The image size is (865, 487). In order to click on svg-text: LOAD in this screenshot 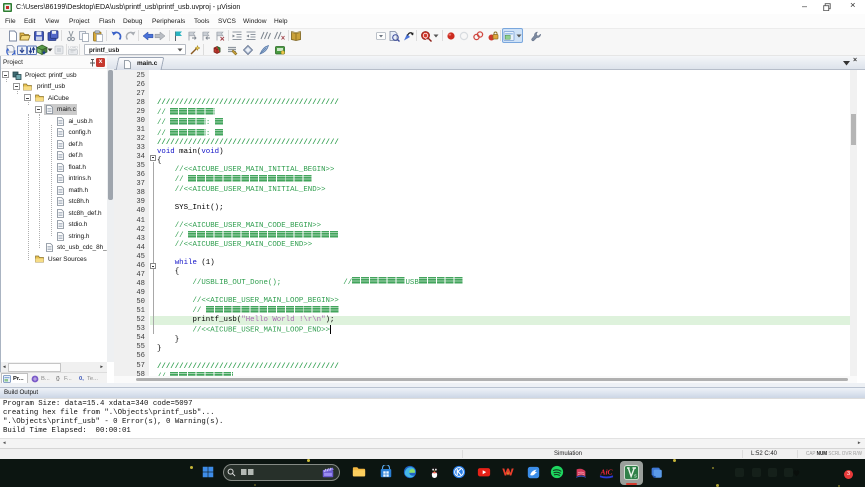, I will do `click(73, 47)`.